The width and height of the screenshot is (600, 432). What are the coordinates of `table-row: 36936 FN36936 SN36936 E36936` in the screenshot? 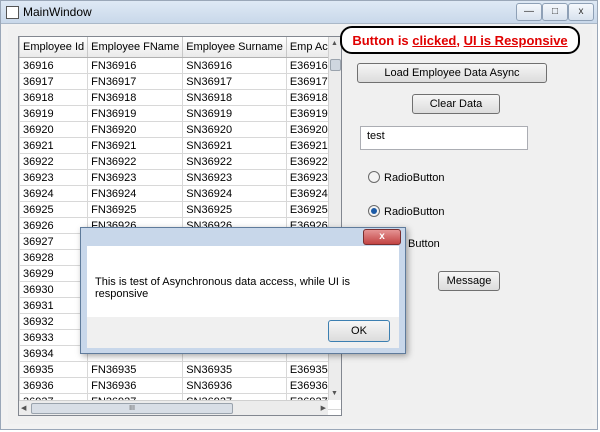 It's located at (180, 385).